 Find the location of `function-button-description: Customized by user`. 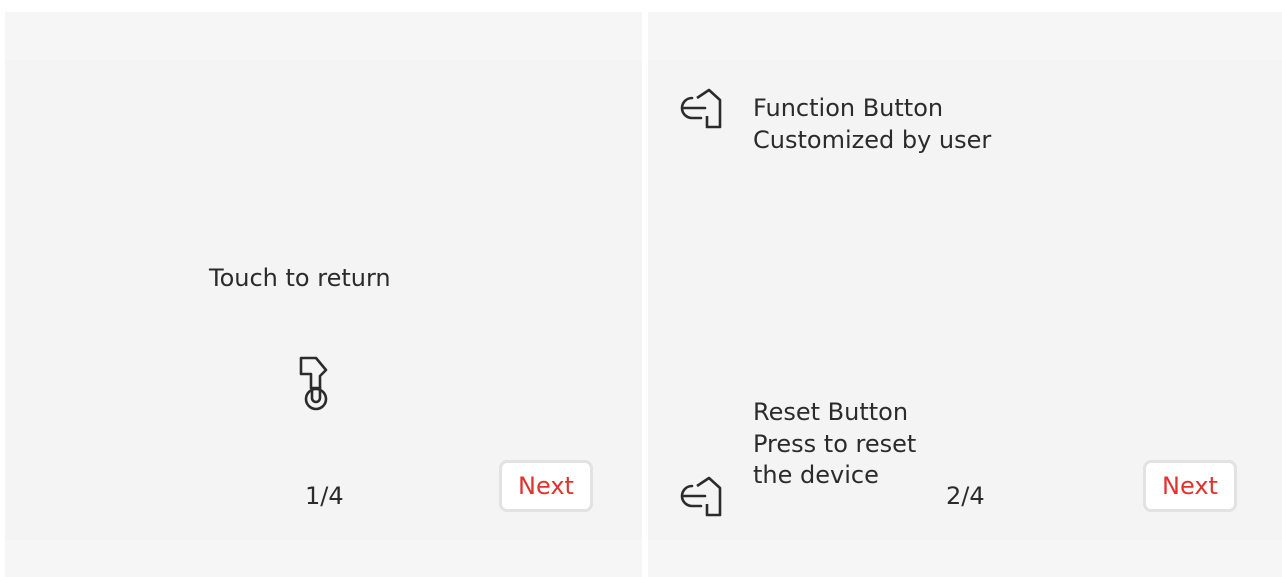

function-button-description: Customized by user is located at coordinates (872, 140).